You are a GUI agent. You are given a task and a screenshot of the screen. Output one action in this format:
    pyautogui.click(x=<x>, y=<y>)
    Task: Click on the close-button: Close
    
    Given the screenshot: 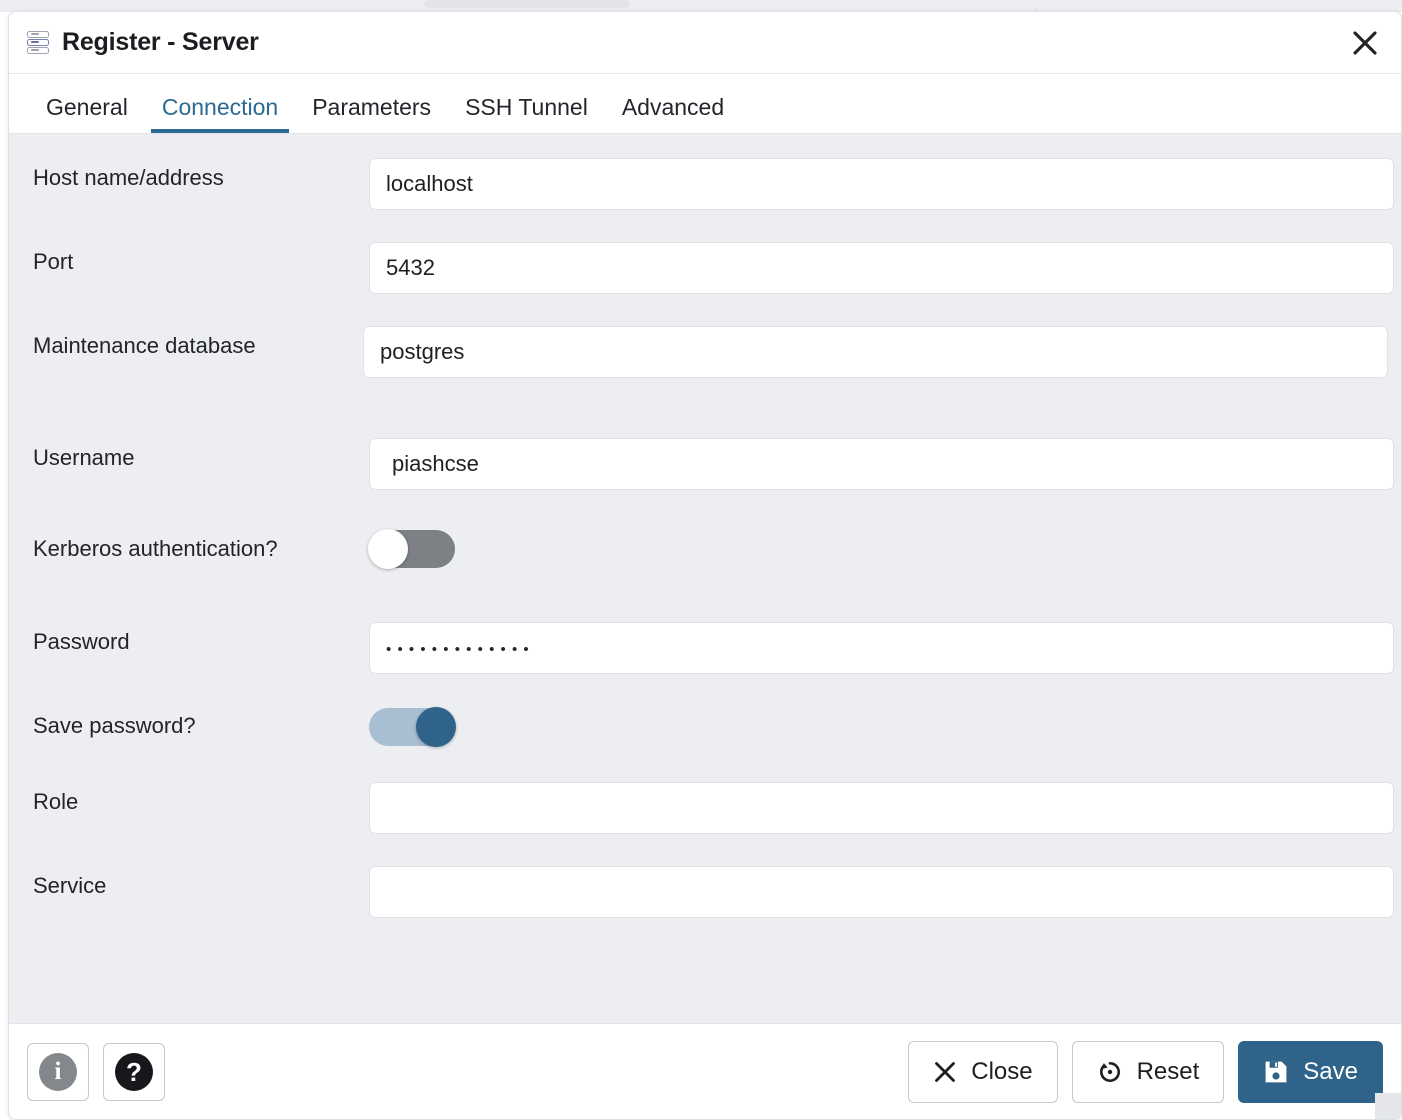 What is the action you would take?
    pyautogui.click(x=983, y=1071)
    